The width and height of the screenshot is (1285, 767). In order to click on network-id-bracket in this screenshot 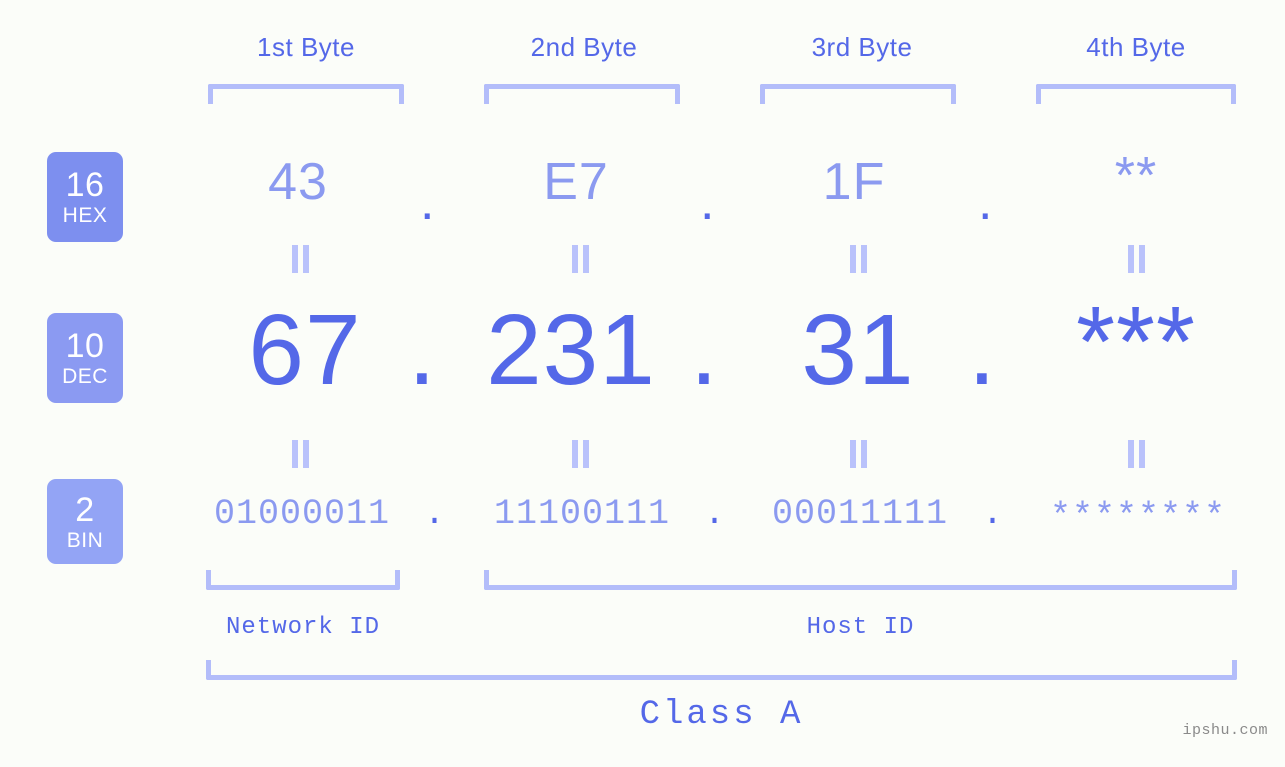, I will do `click(303, 580)`.